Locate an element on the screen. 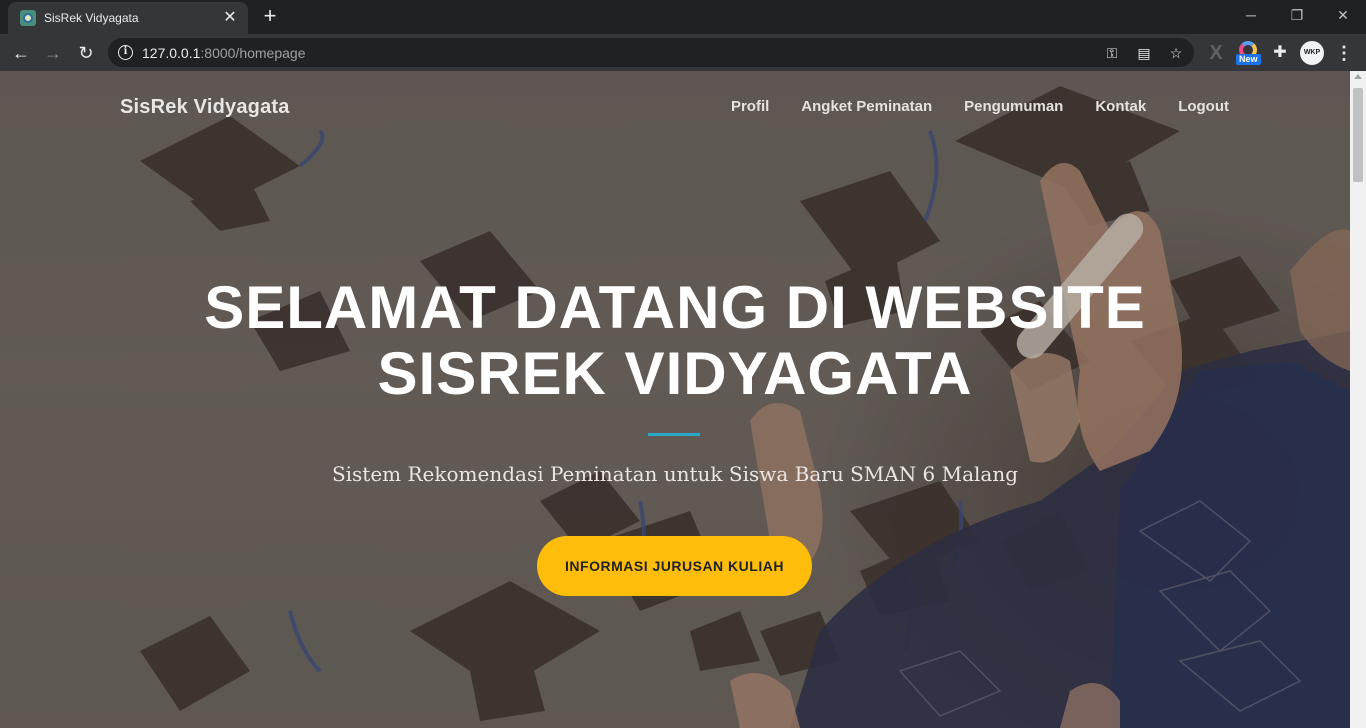 The image size is (1366, 728). bookmark-star-icon: ☆ is located at coordinates (1176, 53).